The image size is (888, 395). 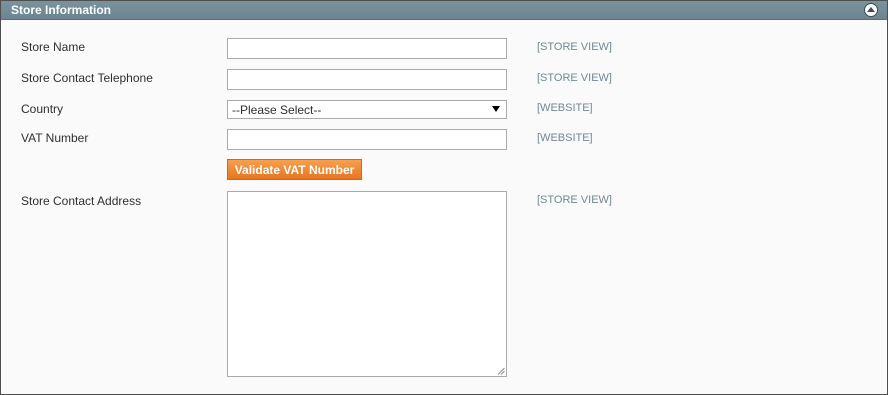 What do you see at coordinates (574, 200) in the screenshot?
I see `store-address-scope: [STORE VIEW]` at bounding box center [574, 200].